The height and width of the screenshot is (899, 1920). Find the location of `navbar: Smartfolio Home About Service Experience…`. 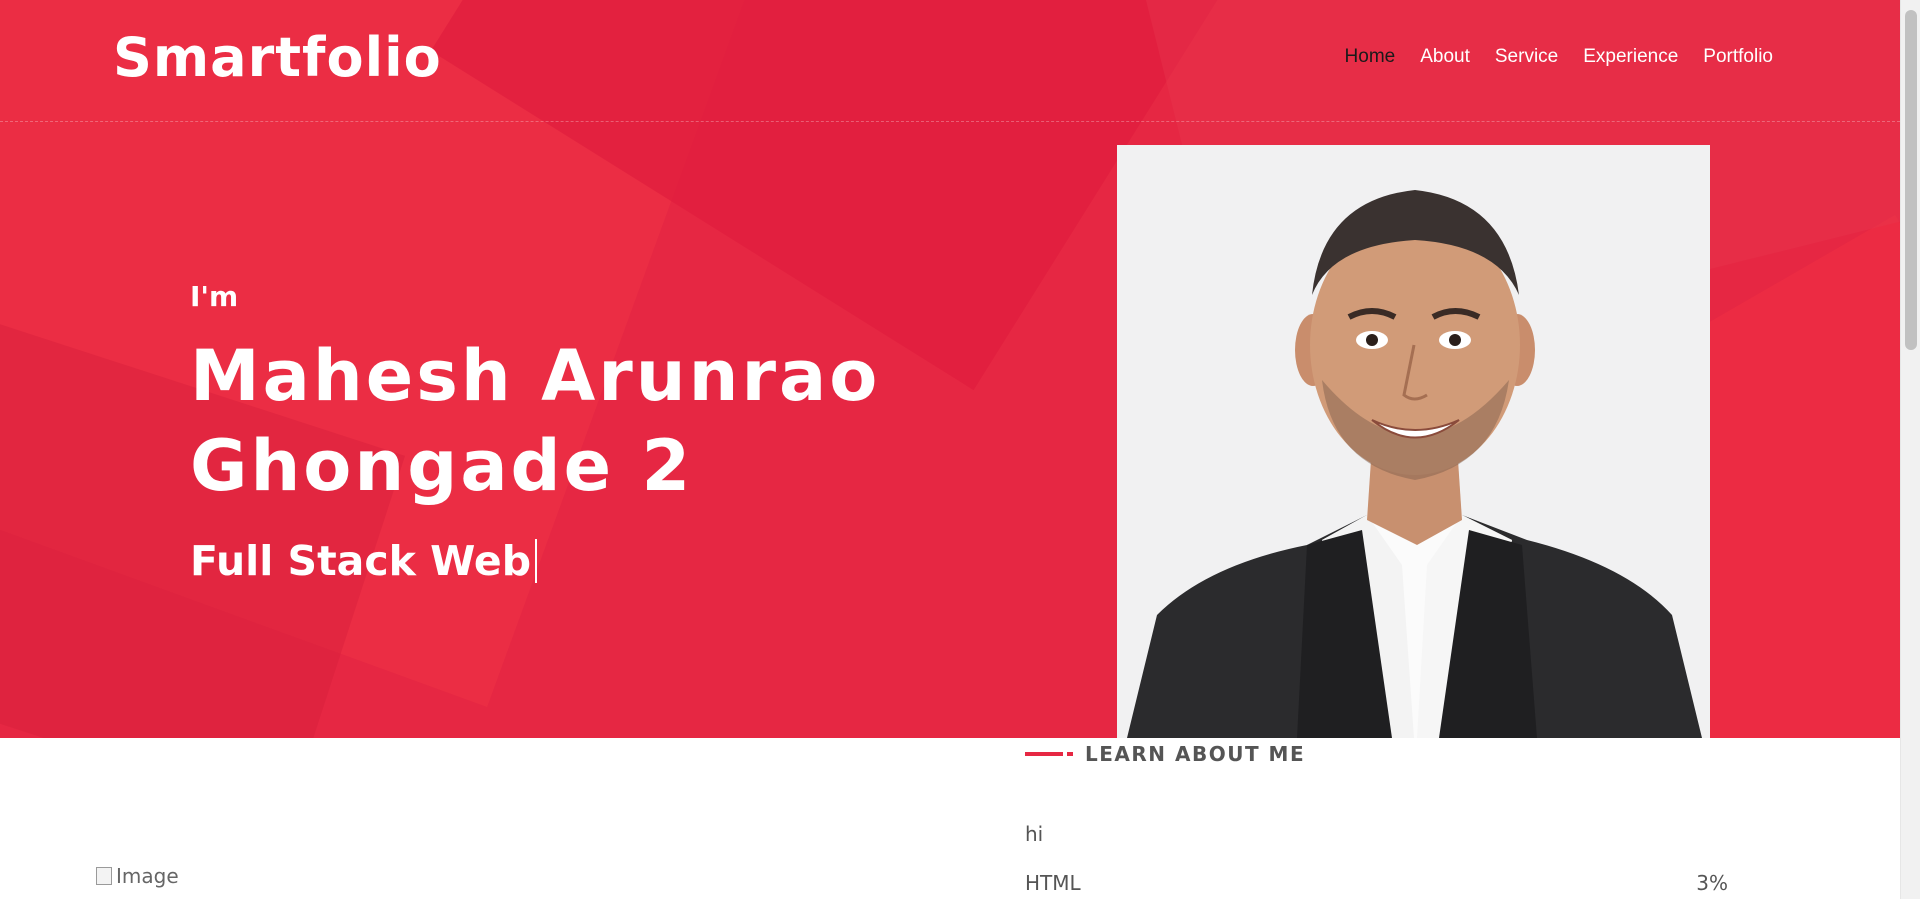

navbar: Smartfolio Home About Service Experience… is located at coordinates (950, 61).